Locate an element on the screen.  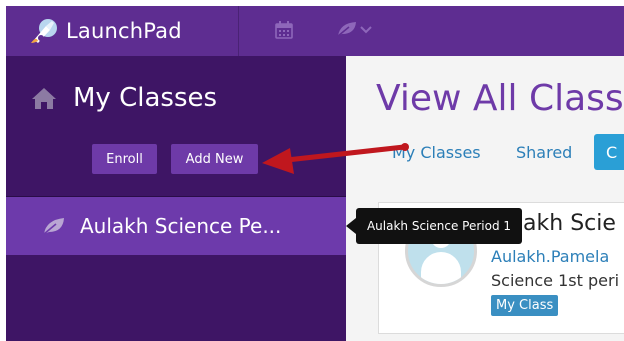
chevron-down-icon is located at coordinates (366, 30).